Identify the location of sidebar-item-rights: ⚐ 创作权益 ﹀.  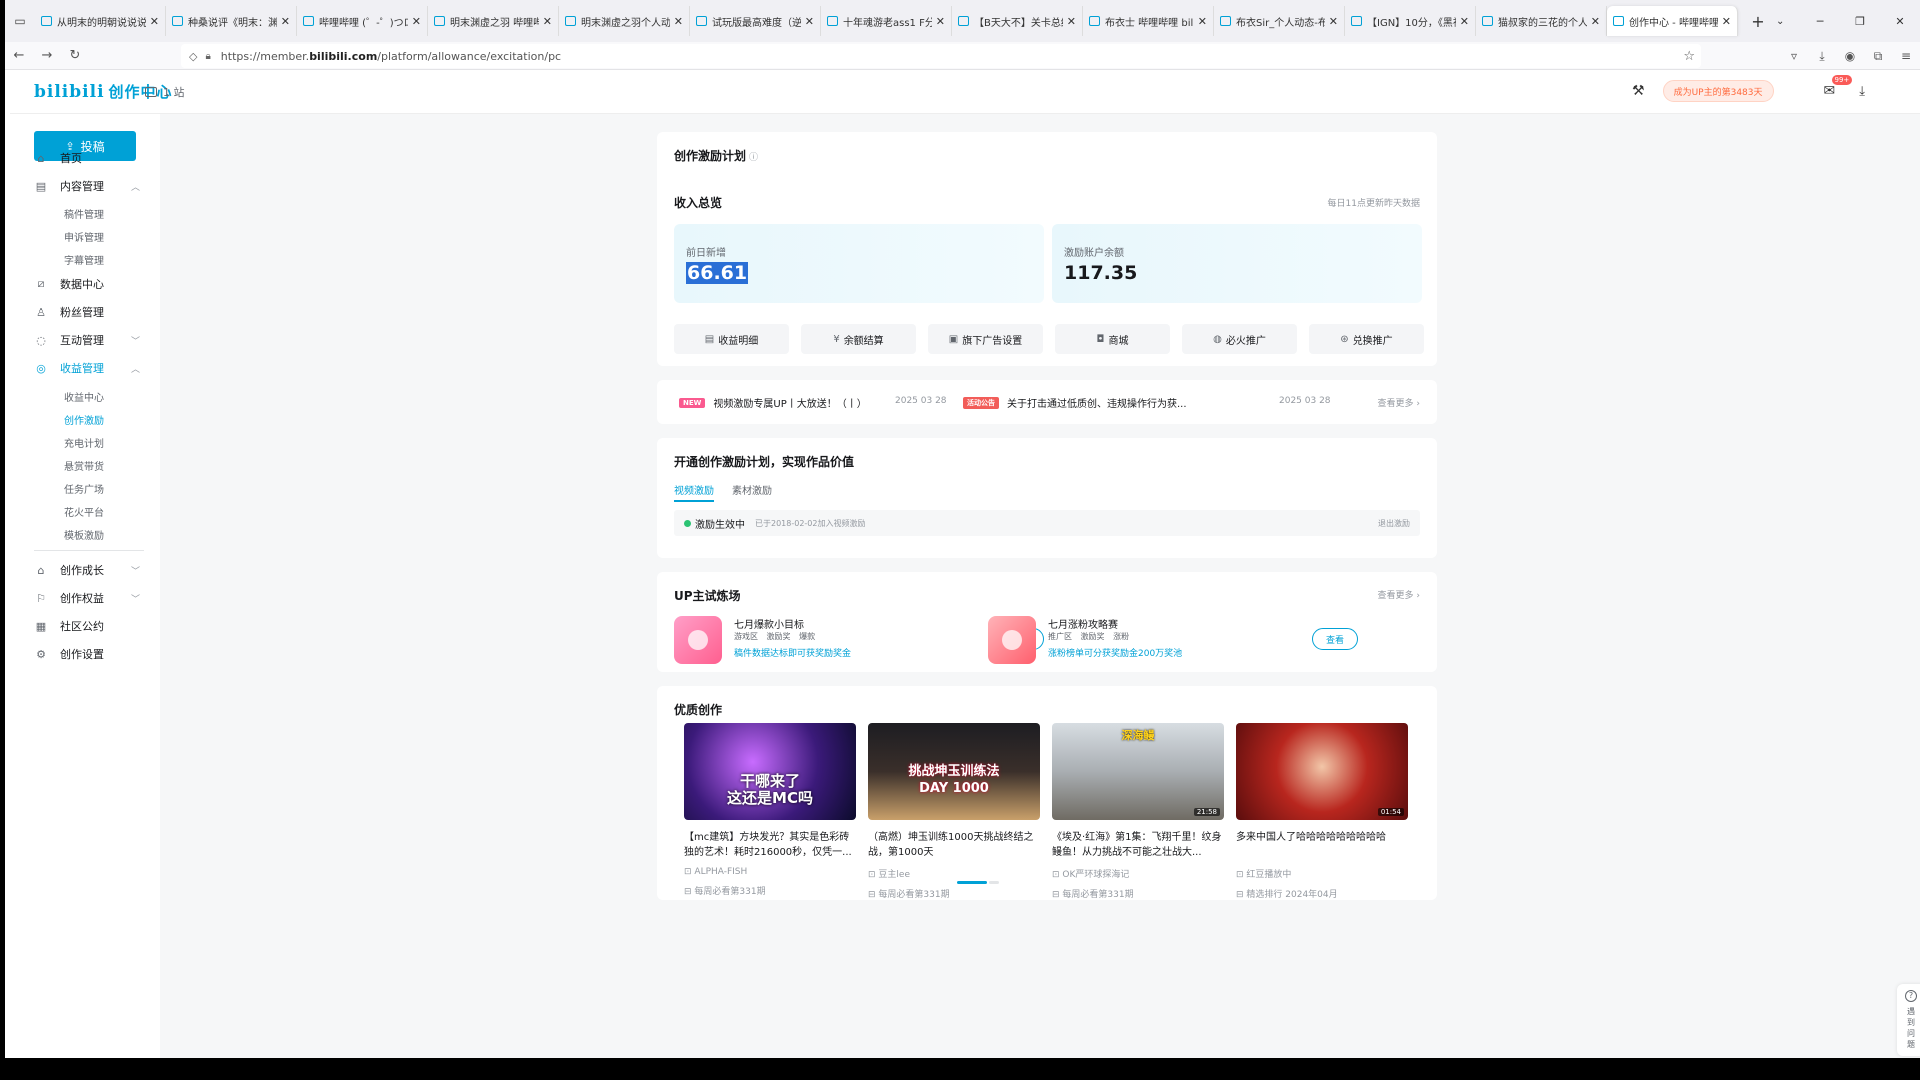
(89, 598).